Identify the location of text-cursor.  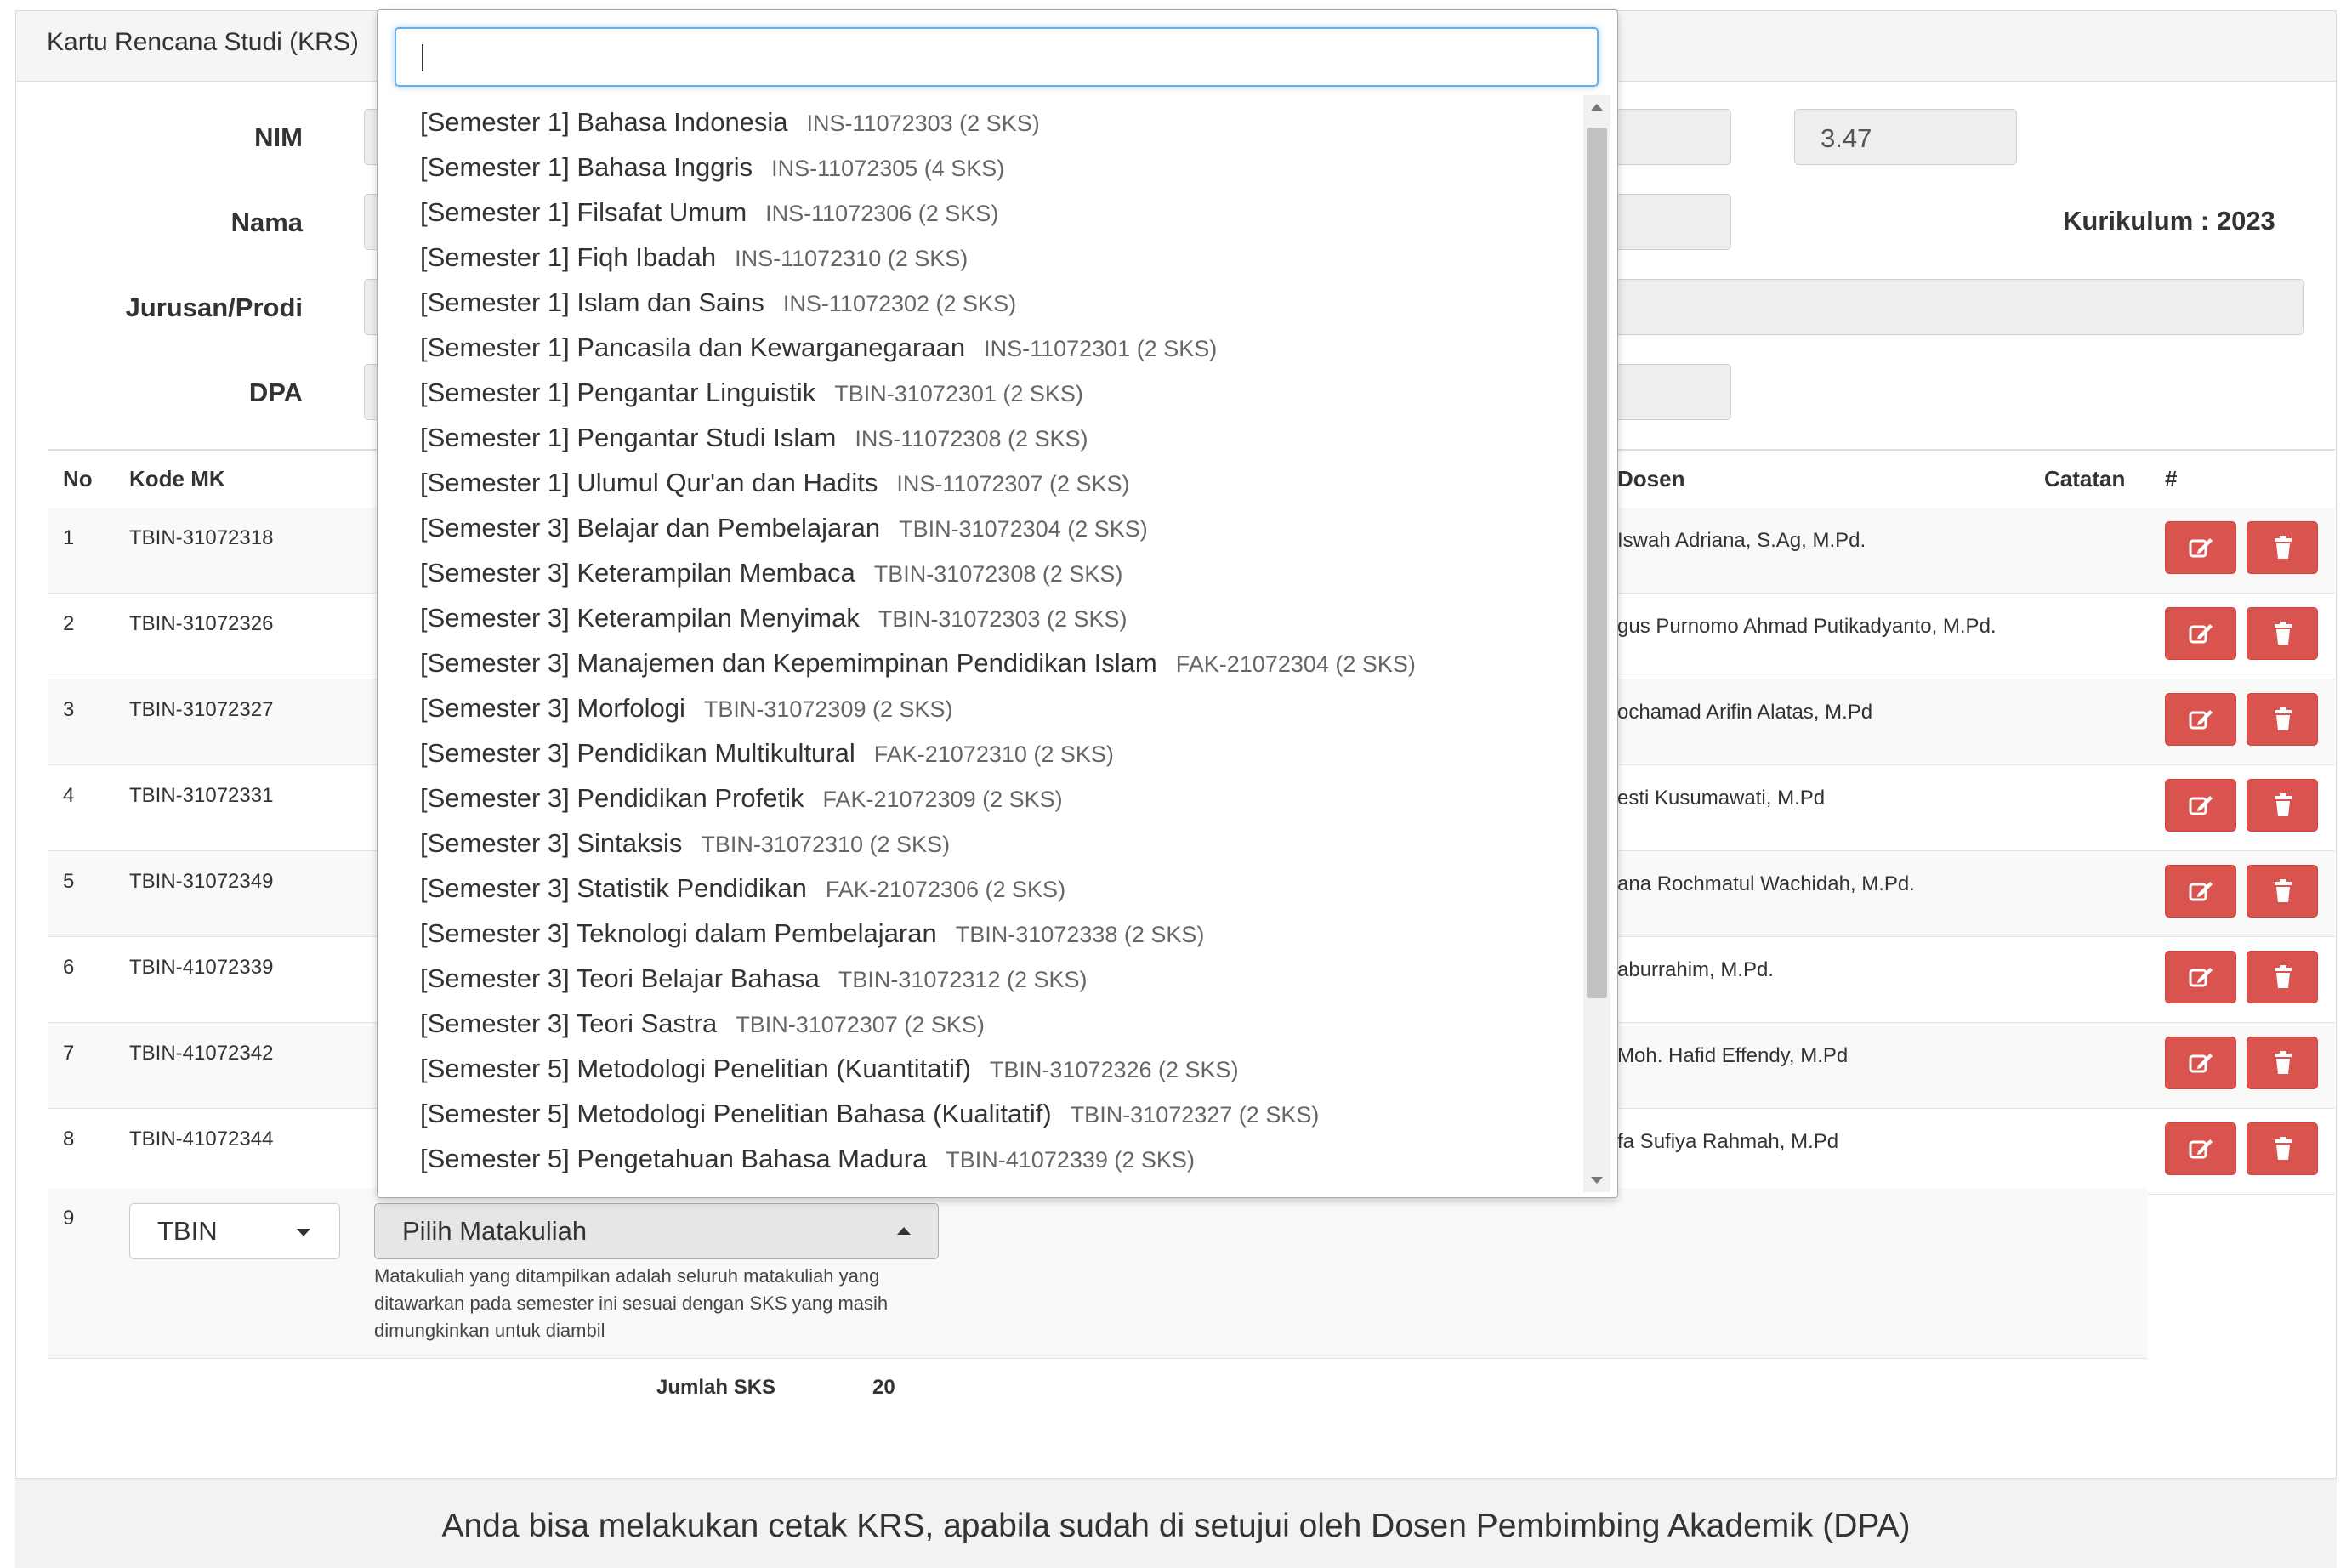
(423, 57).